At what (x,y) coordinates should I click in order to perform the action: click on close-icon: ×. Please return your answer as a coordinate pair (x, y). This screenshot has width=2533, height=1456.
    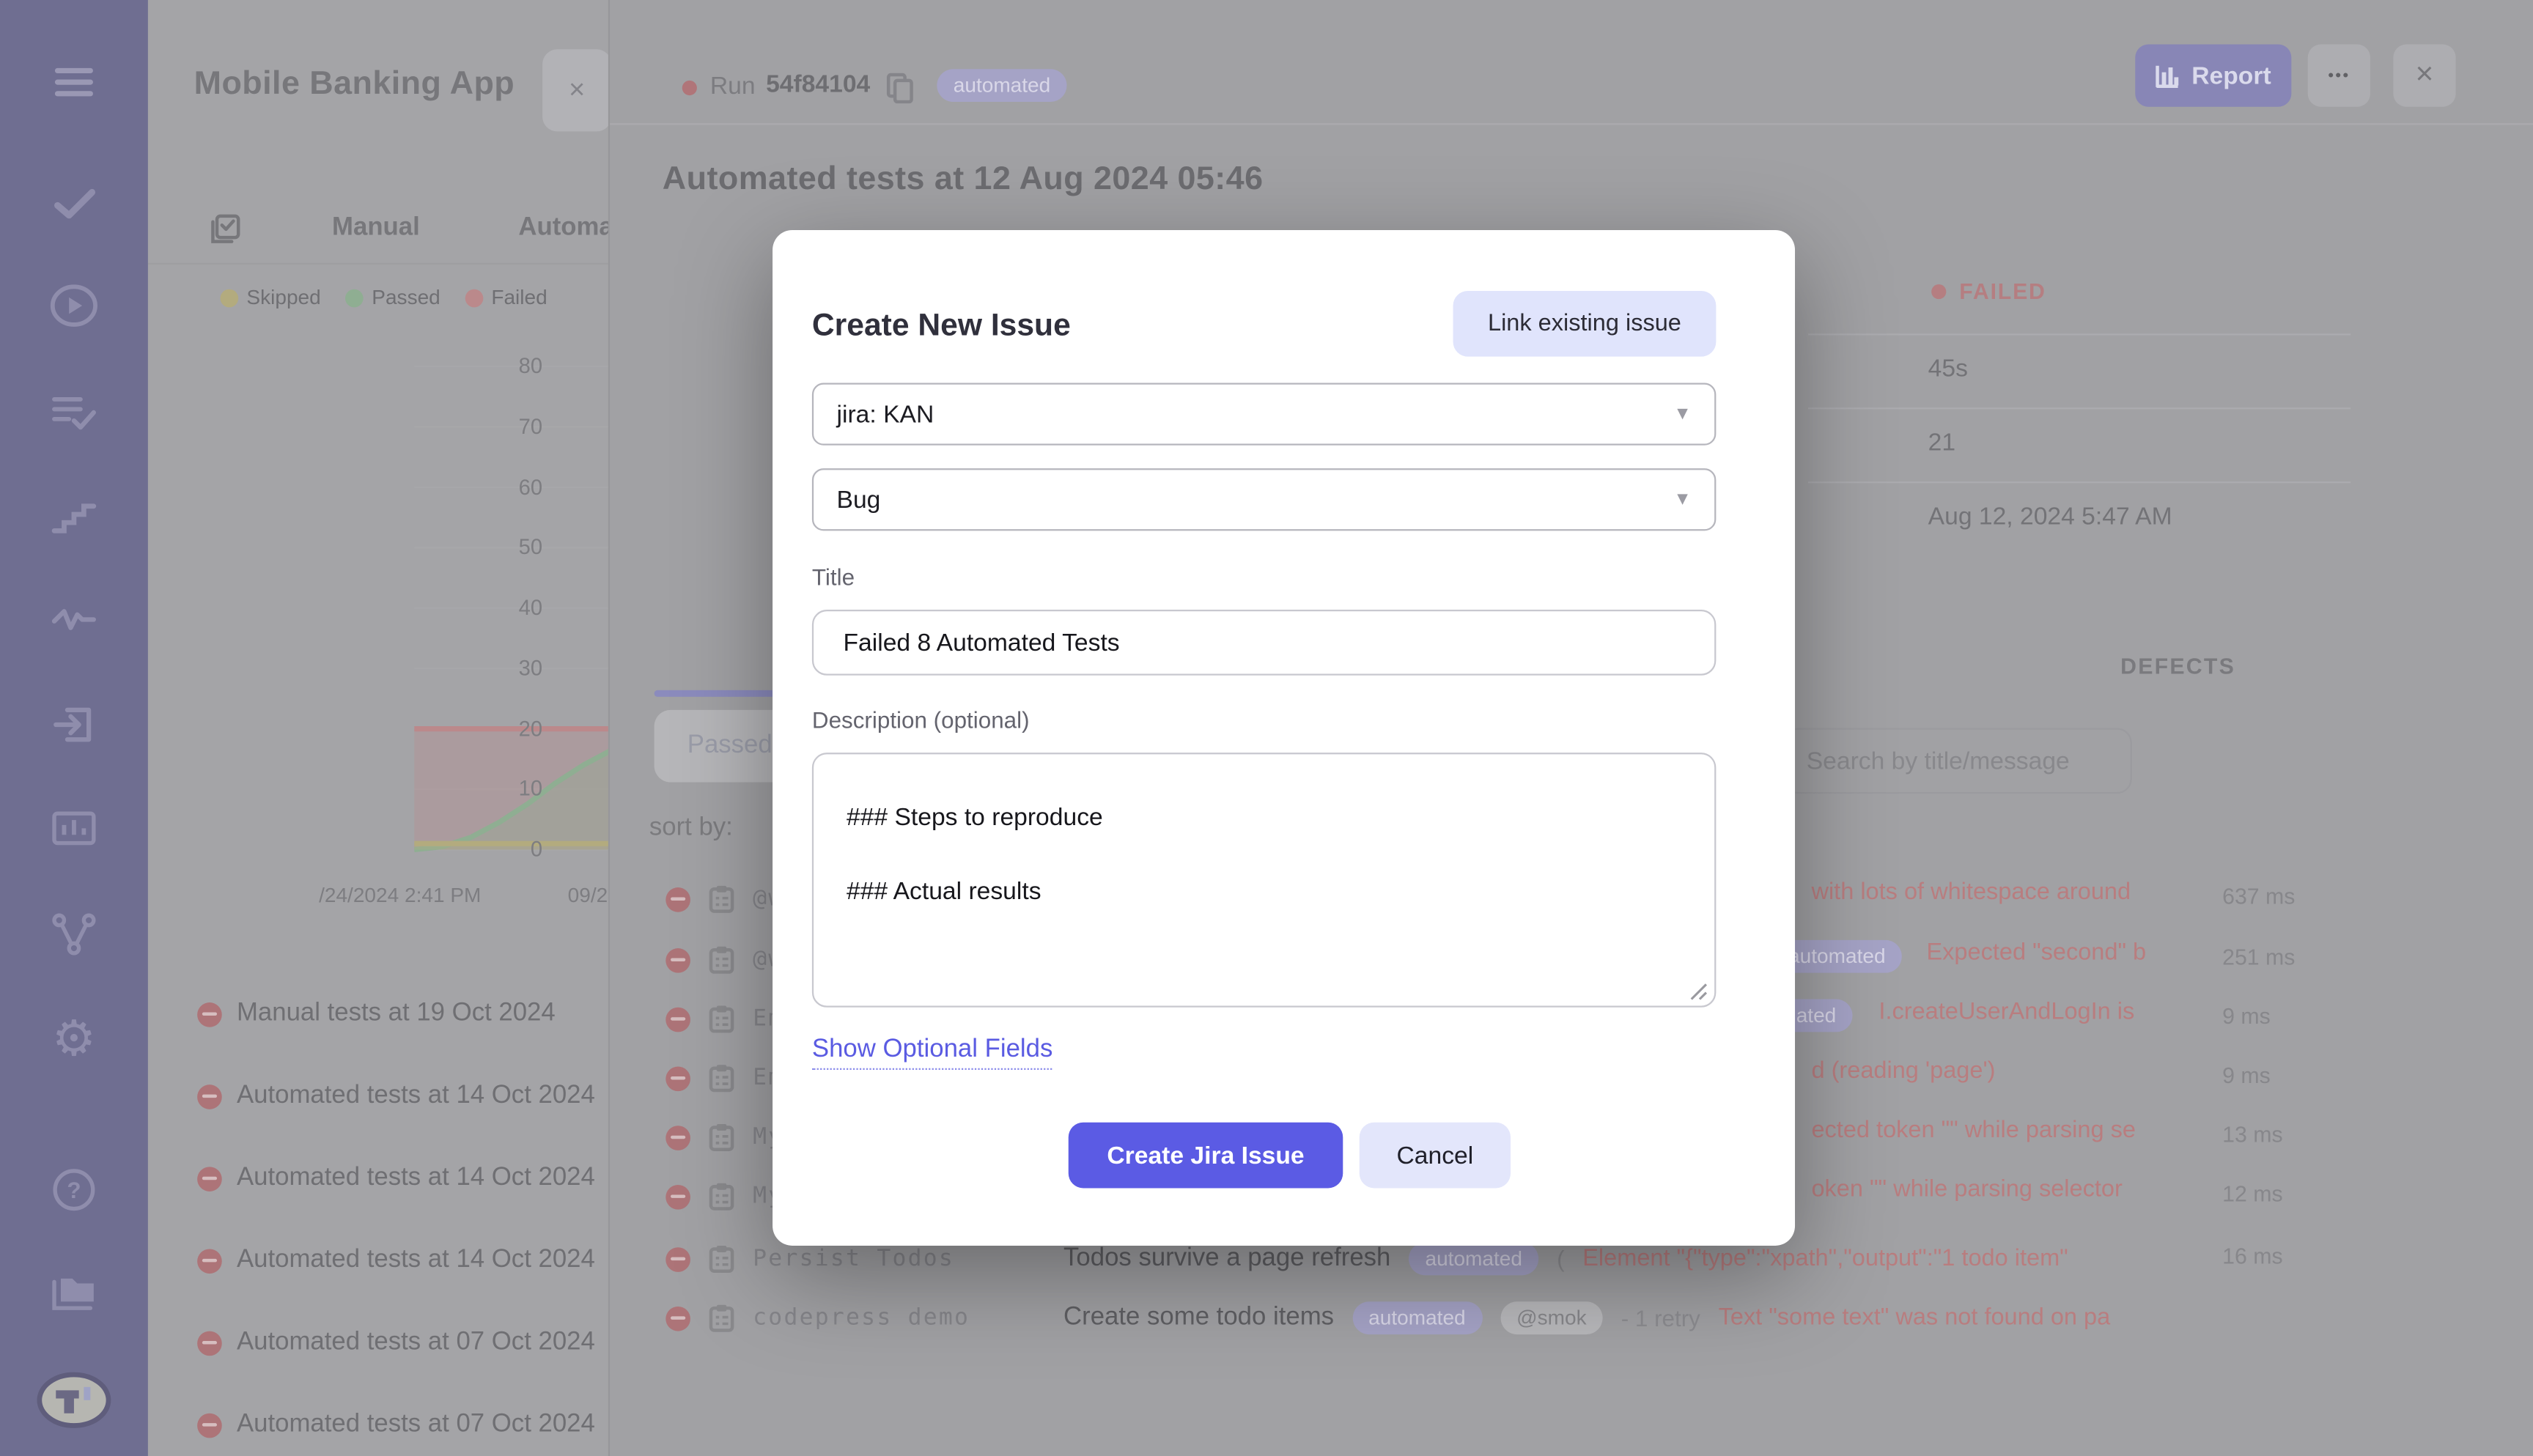
    Looking at the image, I should click on (2424, 74).